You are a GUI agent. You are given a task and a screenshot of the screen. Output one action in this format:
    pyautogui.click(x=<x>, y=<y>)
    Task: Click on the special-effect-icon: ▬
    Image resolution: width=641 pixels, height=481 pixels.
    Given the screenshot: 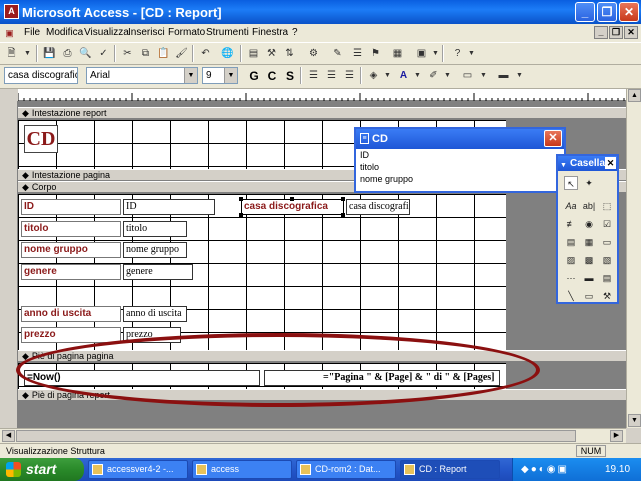 What is the action you would take?
    pyautogui.click(x=503, y=75)
    